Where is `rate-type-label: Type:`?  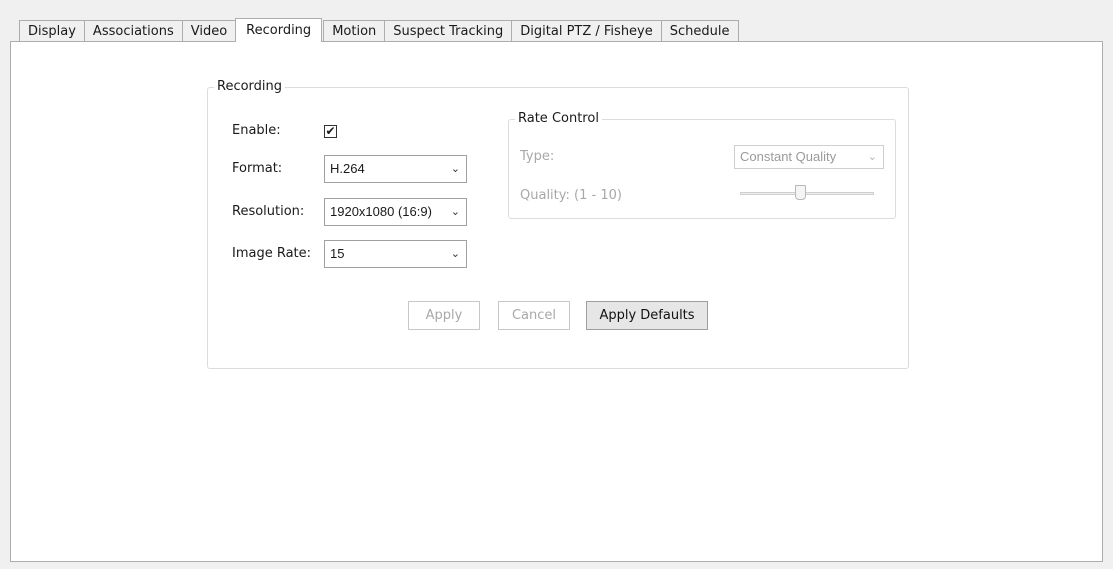
rate-type-label: Type: is located at coordinates (537, 156).